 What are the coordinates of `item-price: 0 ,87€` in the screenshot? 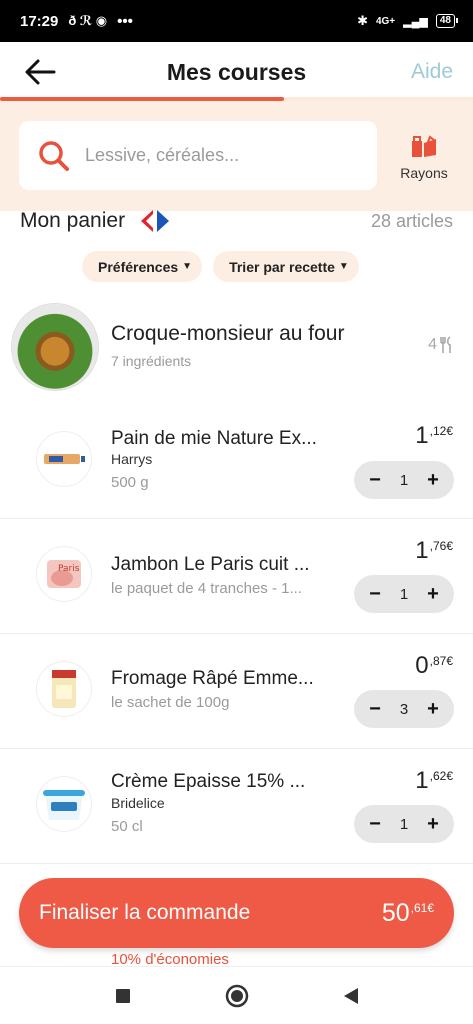 It's located at (434, 666).